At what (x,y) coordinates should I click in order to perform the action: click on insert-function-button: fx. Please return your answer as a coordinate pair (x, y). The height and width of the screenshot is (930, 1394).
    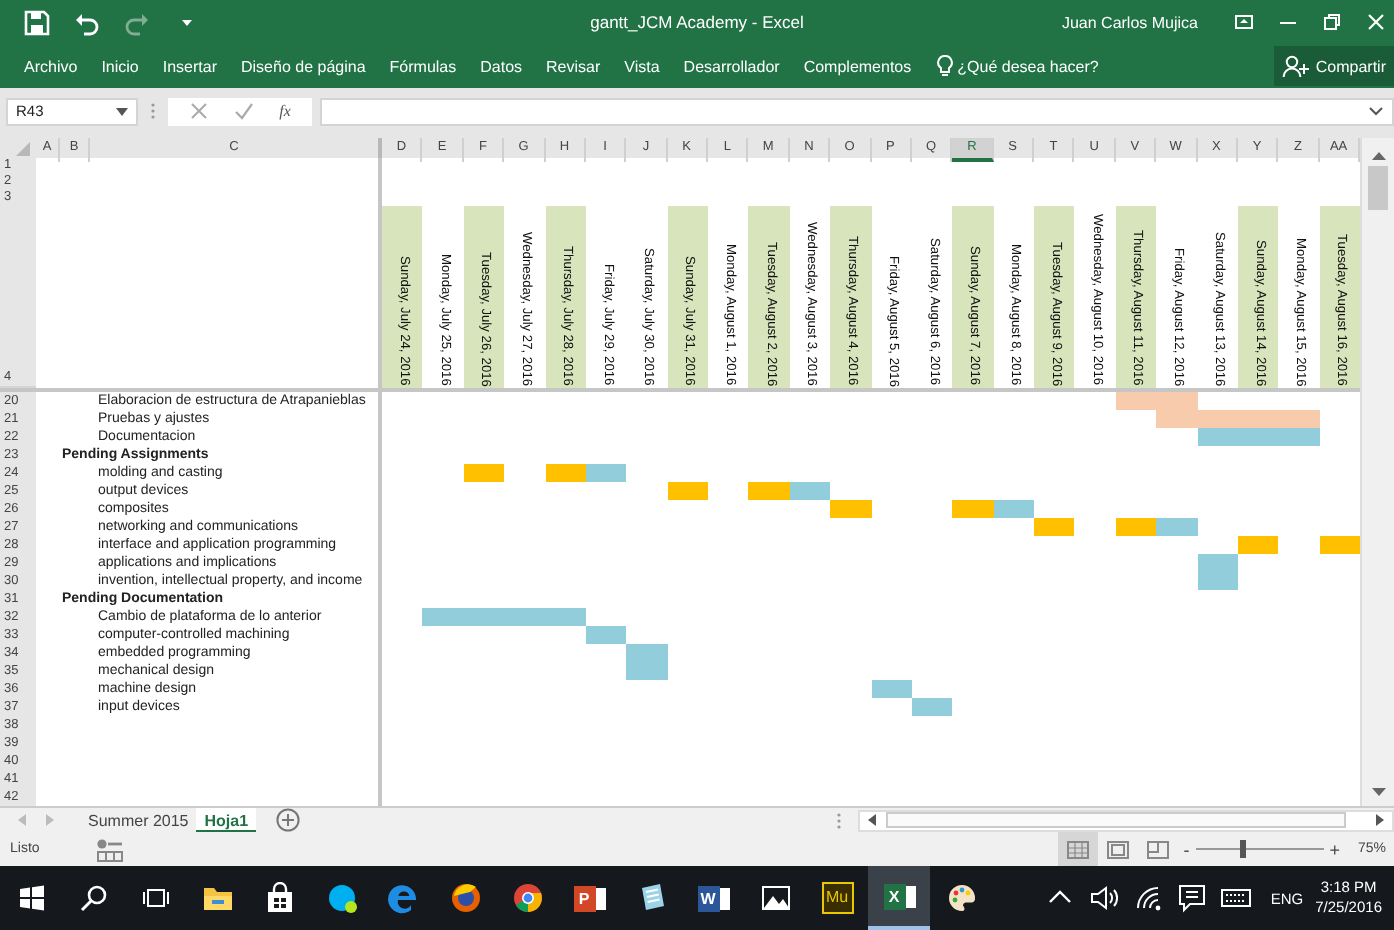
    Looking at the image, I should click on (285, 111).